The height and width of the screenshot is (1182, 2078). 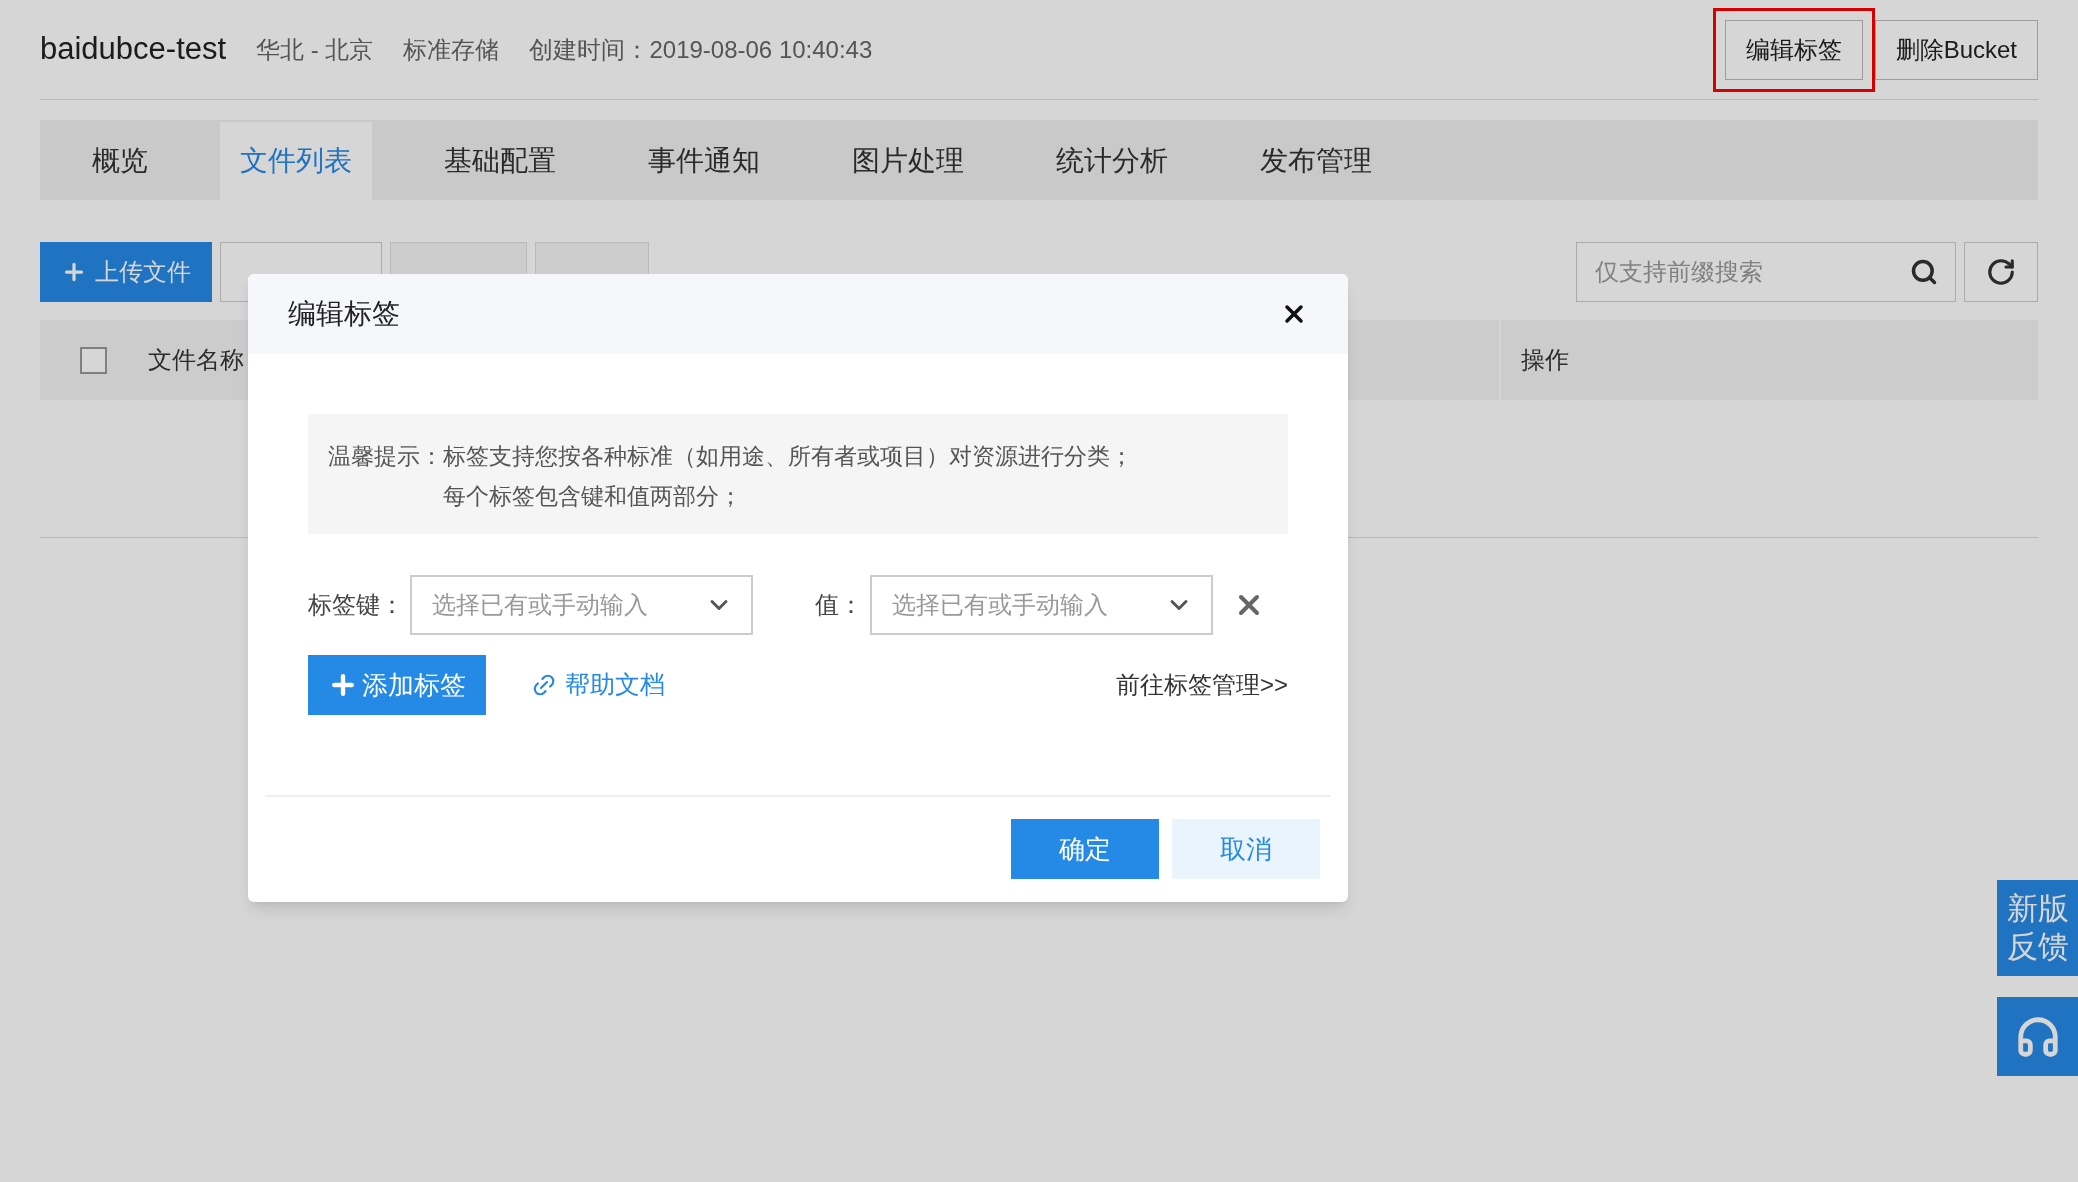 I want to click on bucket-meta: 创建时间：2019-08-06 10:40:43, so click(x=701, y=49).